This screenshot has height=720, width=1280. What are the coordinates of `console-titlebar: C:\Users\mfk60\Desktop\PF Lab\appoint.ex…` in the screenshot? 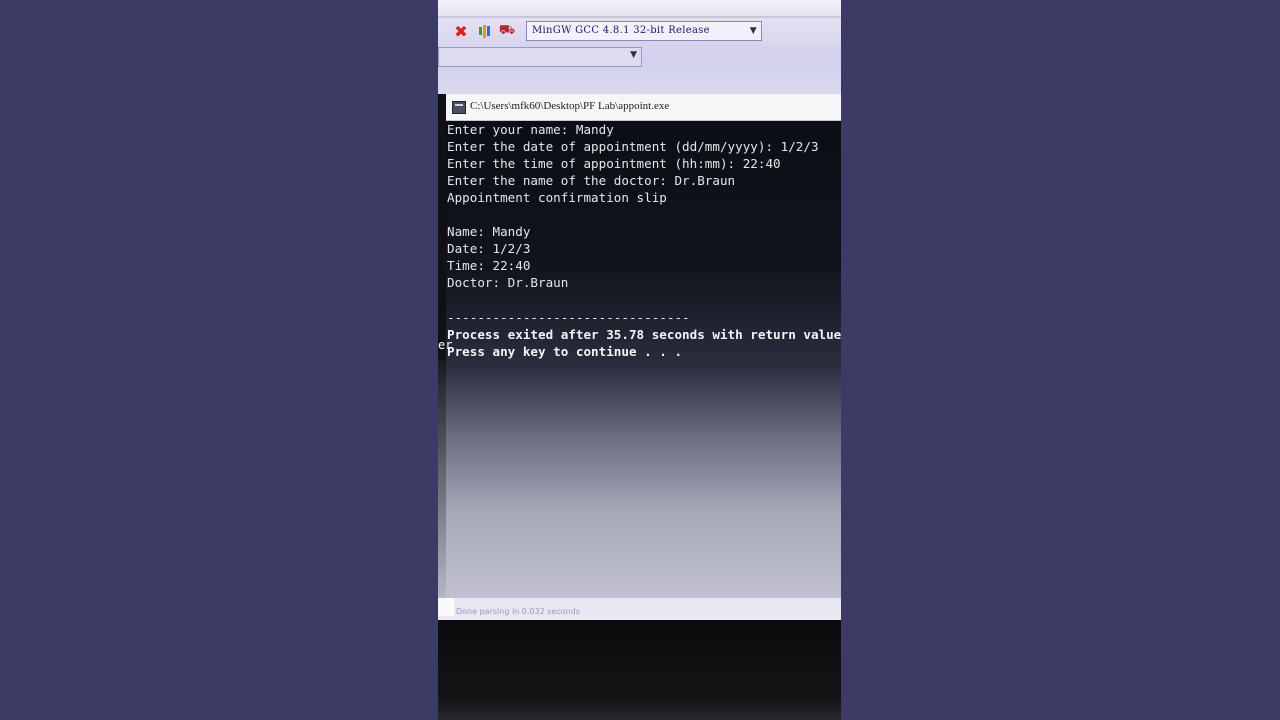 It's located at (643, 107).